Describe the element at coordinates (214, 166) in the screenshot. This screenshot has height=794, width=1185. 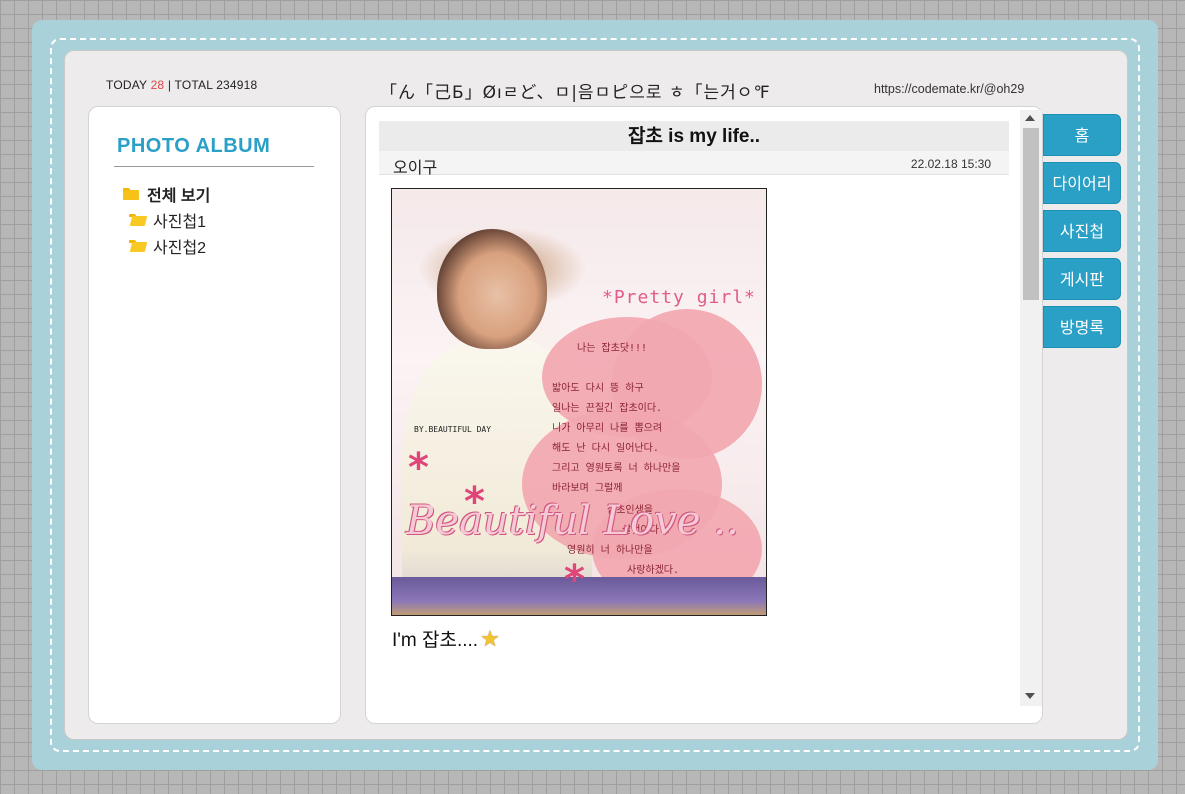
I see `album-divider` at that location.